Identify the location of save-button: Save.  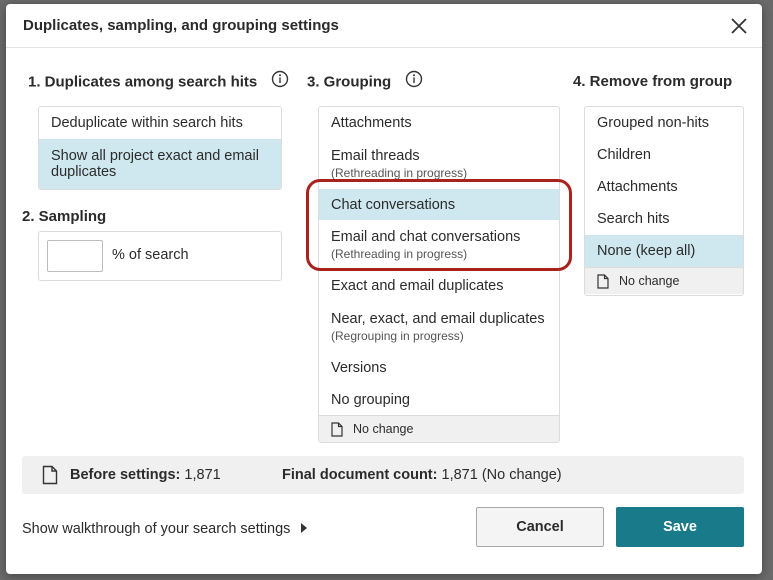
(680, 527).